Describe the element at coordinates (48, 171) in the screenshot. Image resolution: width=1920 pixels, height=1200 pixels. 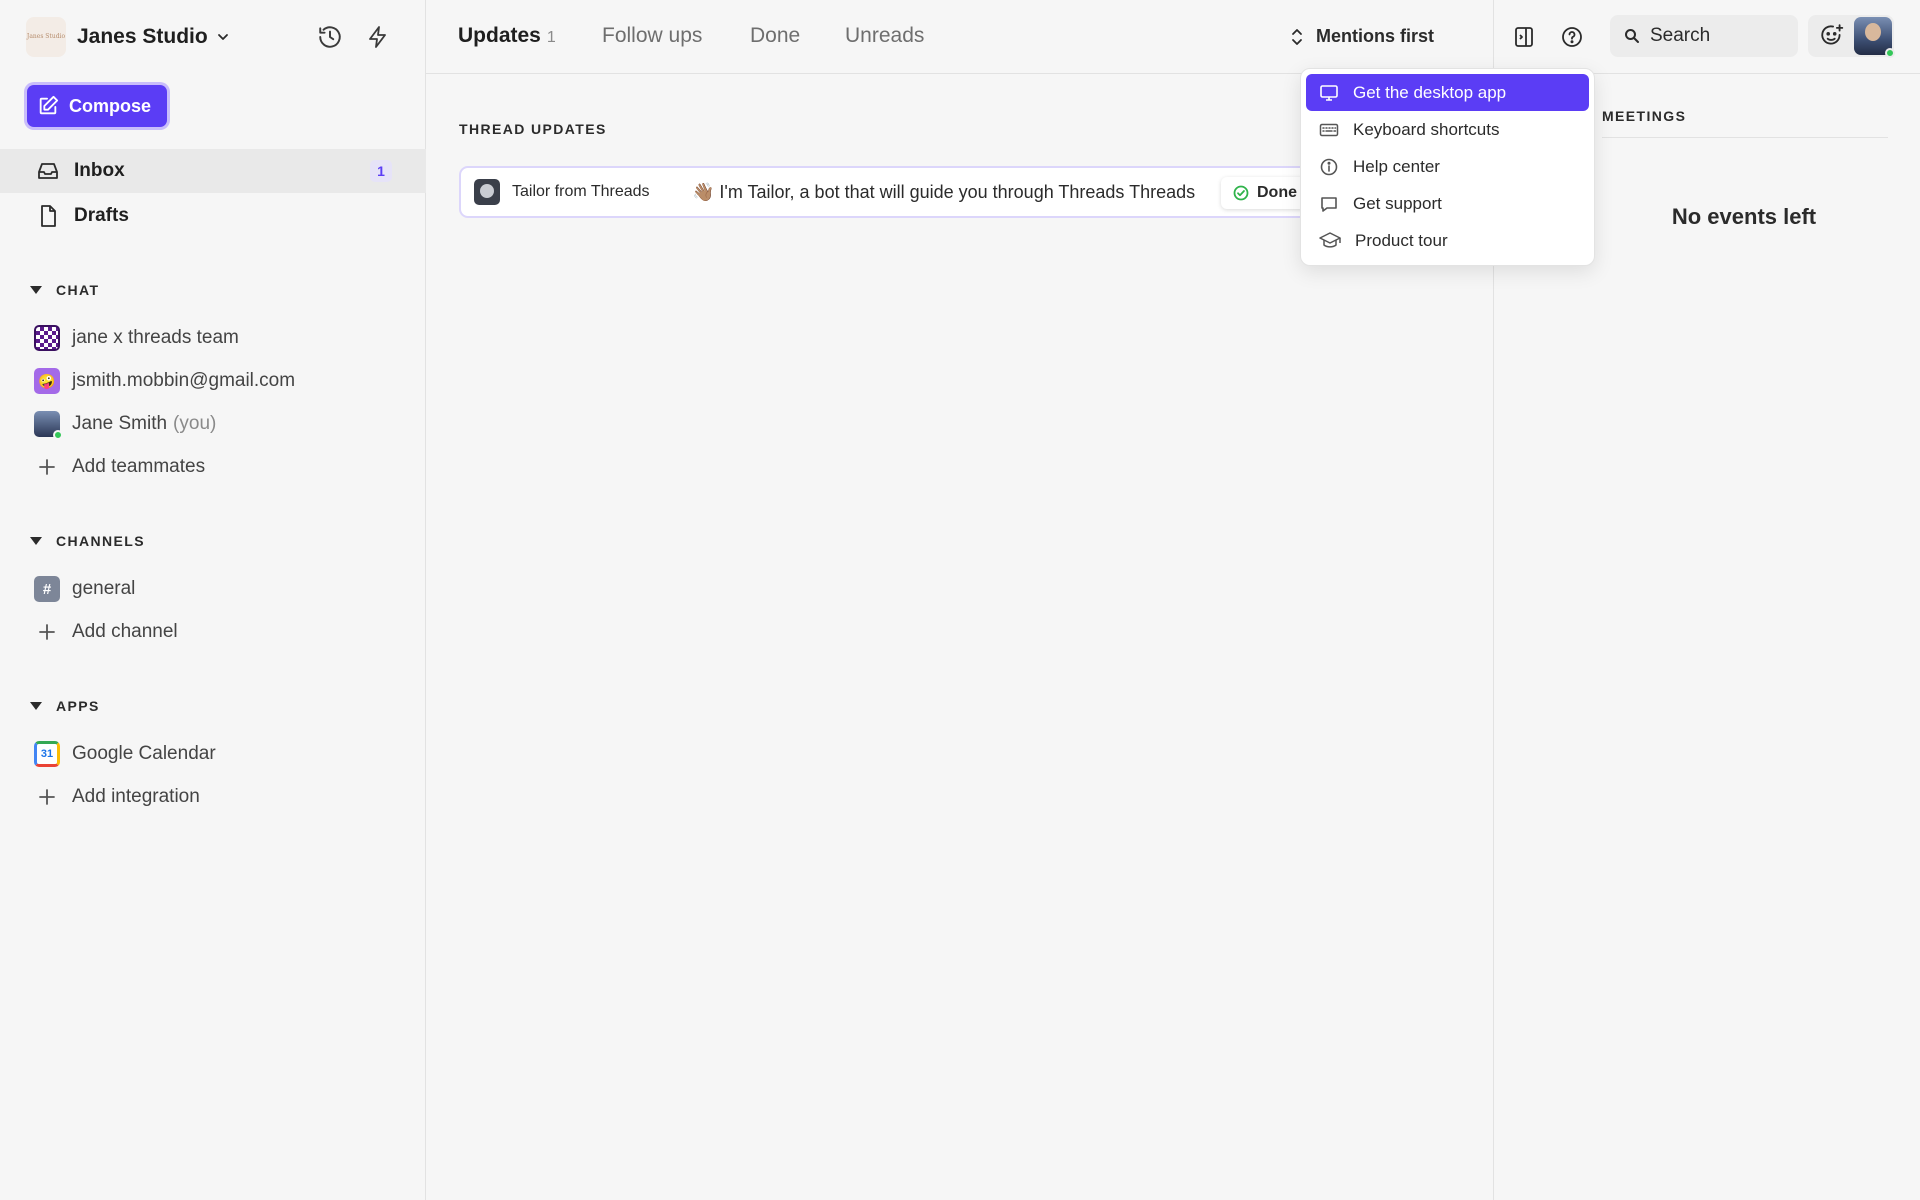
I see `inbox-icon` at that location.